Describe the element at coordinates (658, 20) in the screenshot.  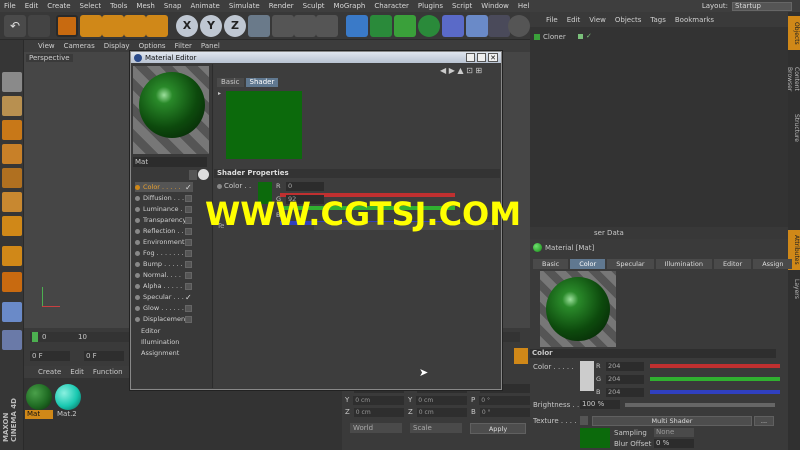
I see `om-menu-tags: Tags` at that location.